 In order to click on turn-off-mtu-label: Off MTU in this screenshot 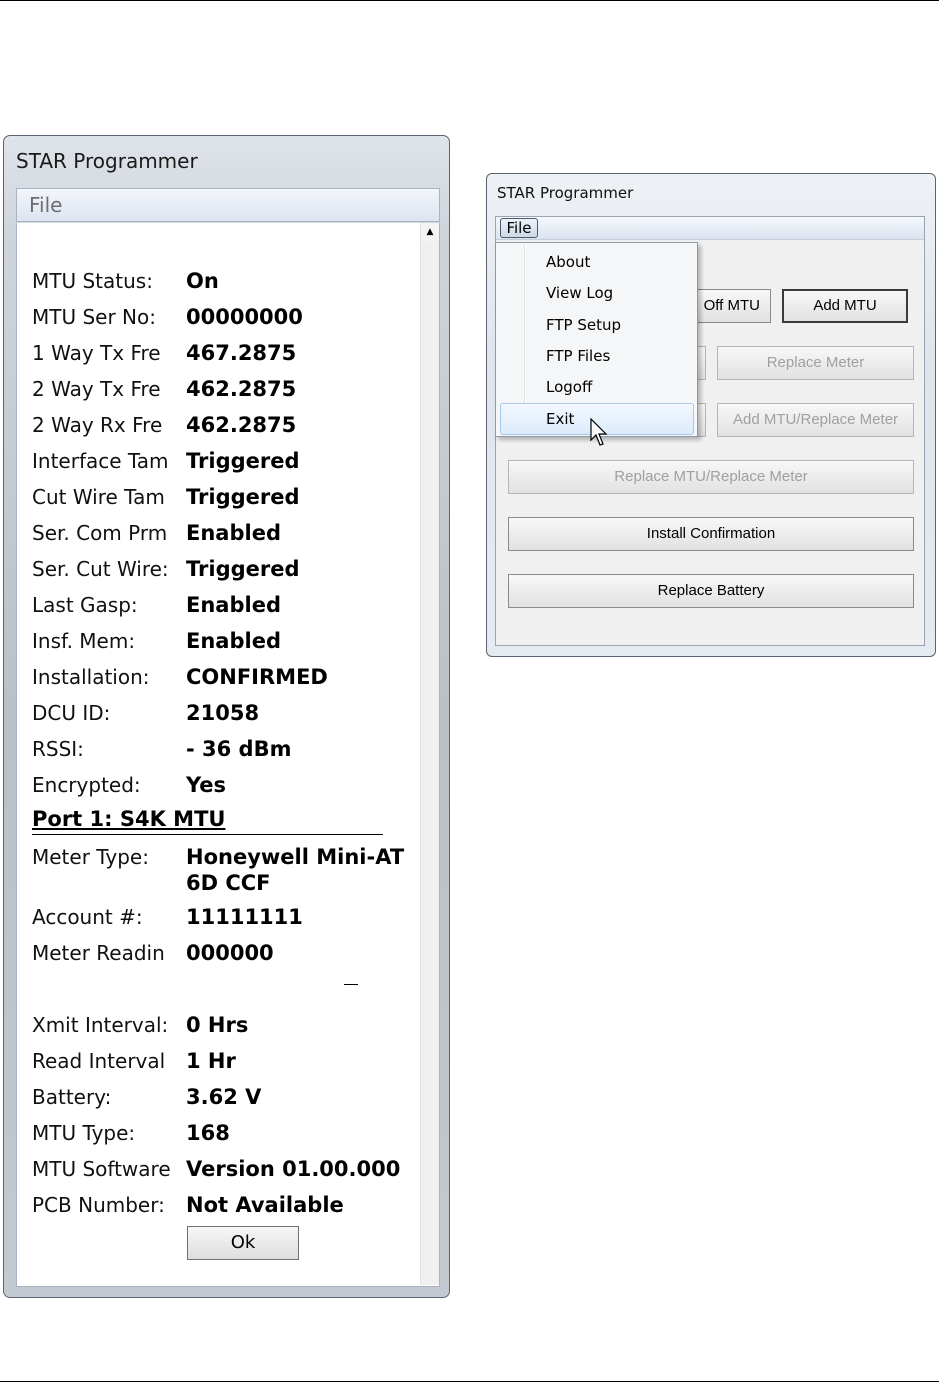, I will do `click(731, 305)`.